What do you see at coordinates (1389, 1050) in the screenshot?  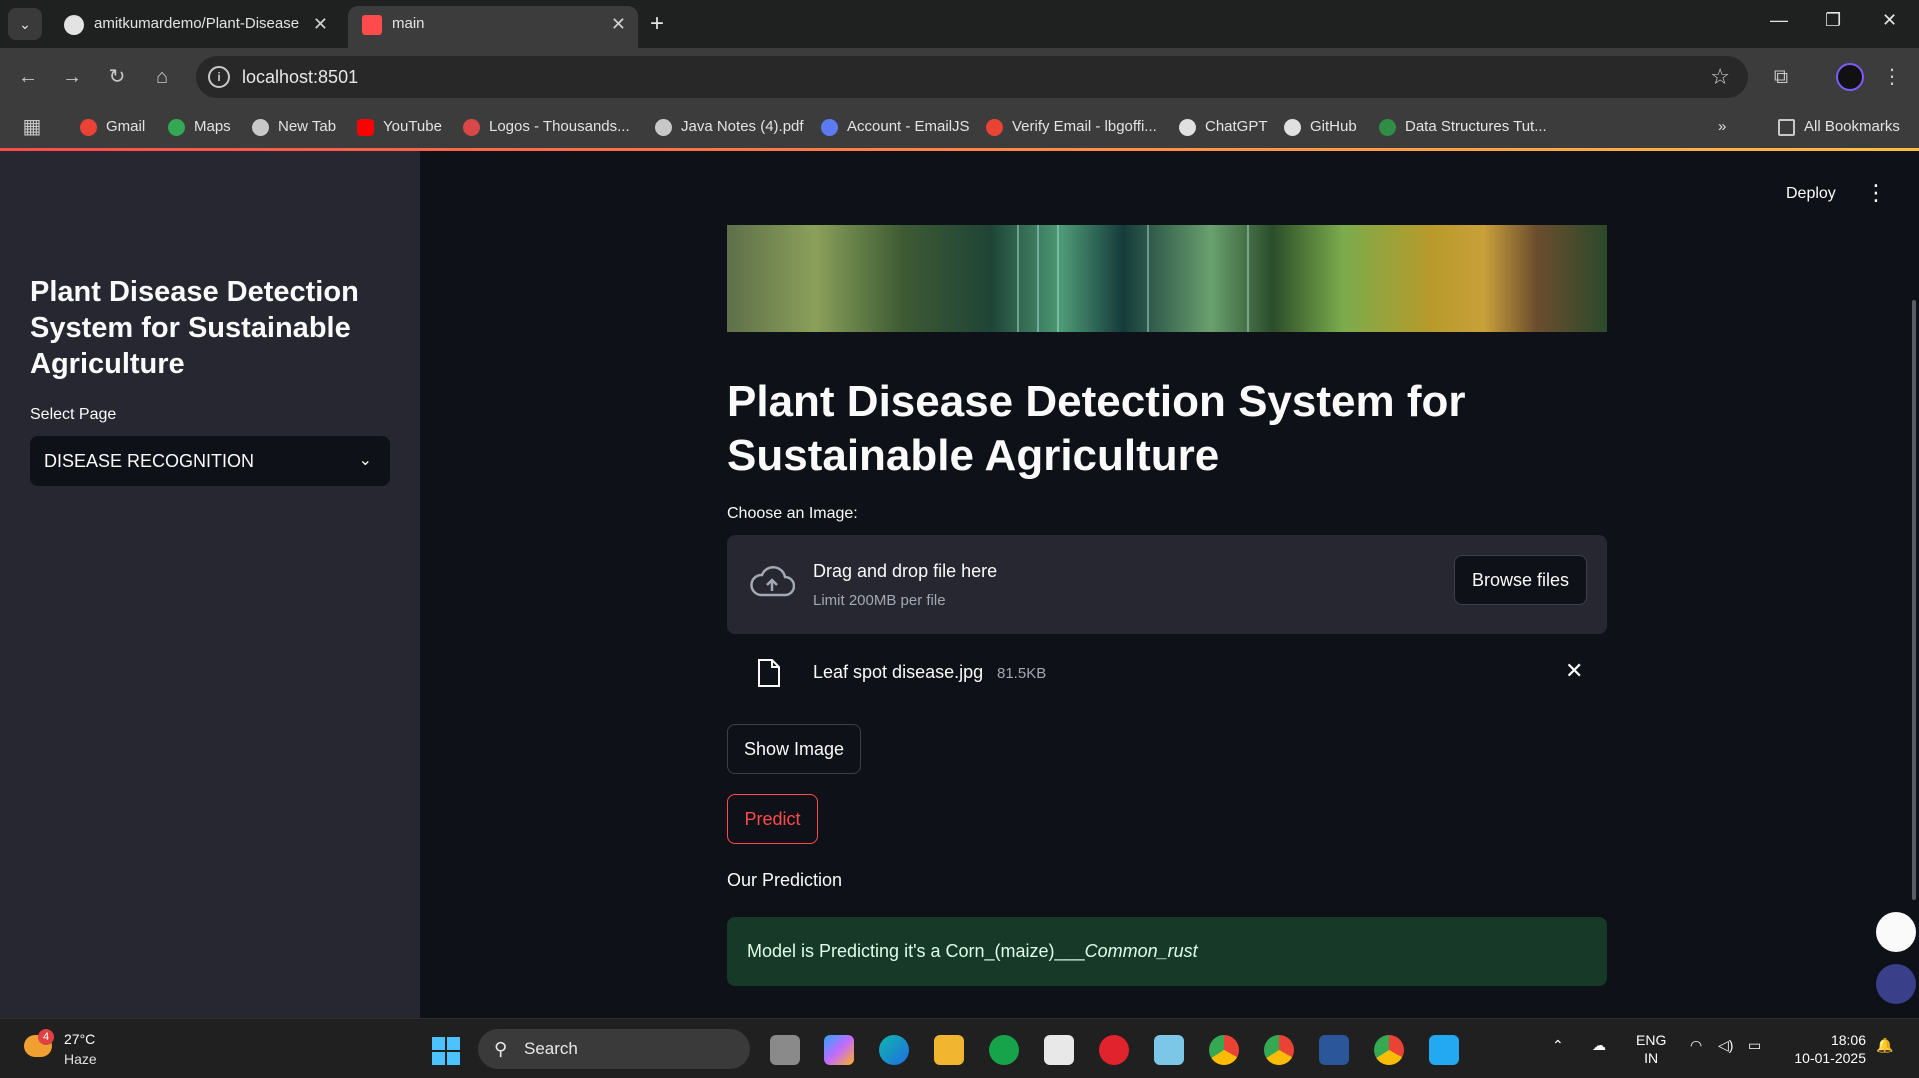 I see `chrome-profile-icon` at bounding box center [1389, 1050].